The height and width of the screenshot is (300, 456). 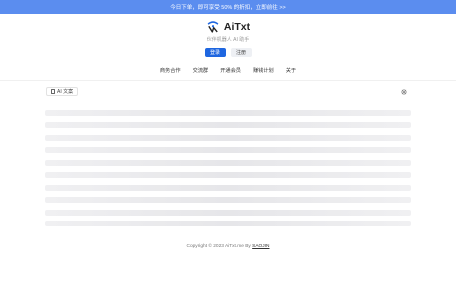 I want to click on tab-ai-copywriting: AI 文案, so click(x=62, y=91).